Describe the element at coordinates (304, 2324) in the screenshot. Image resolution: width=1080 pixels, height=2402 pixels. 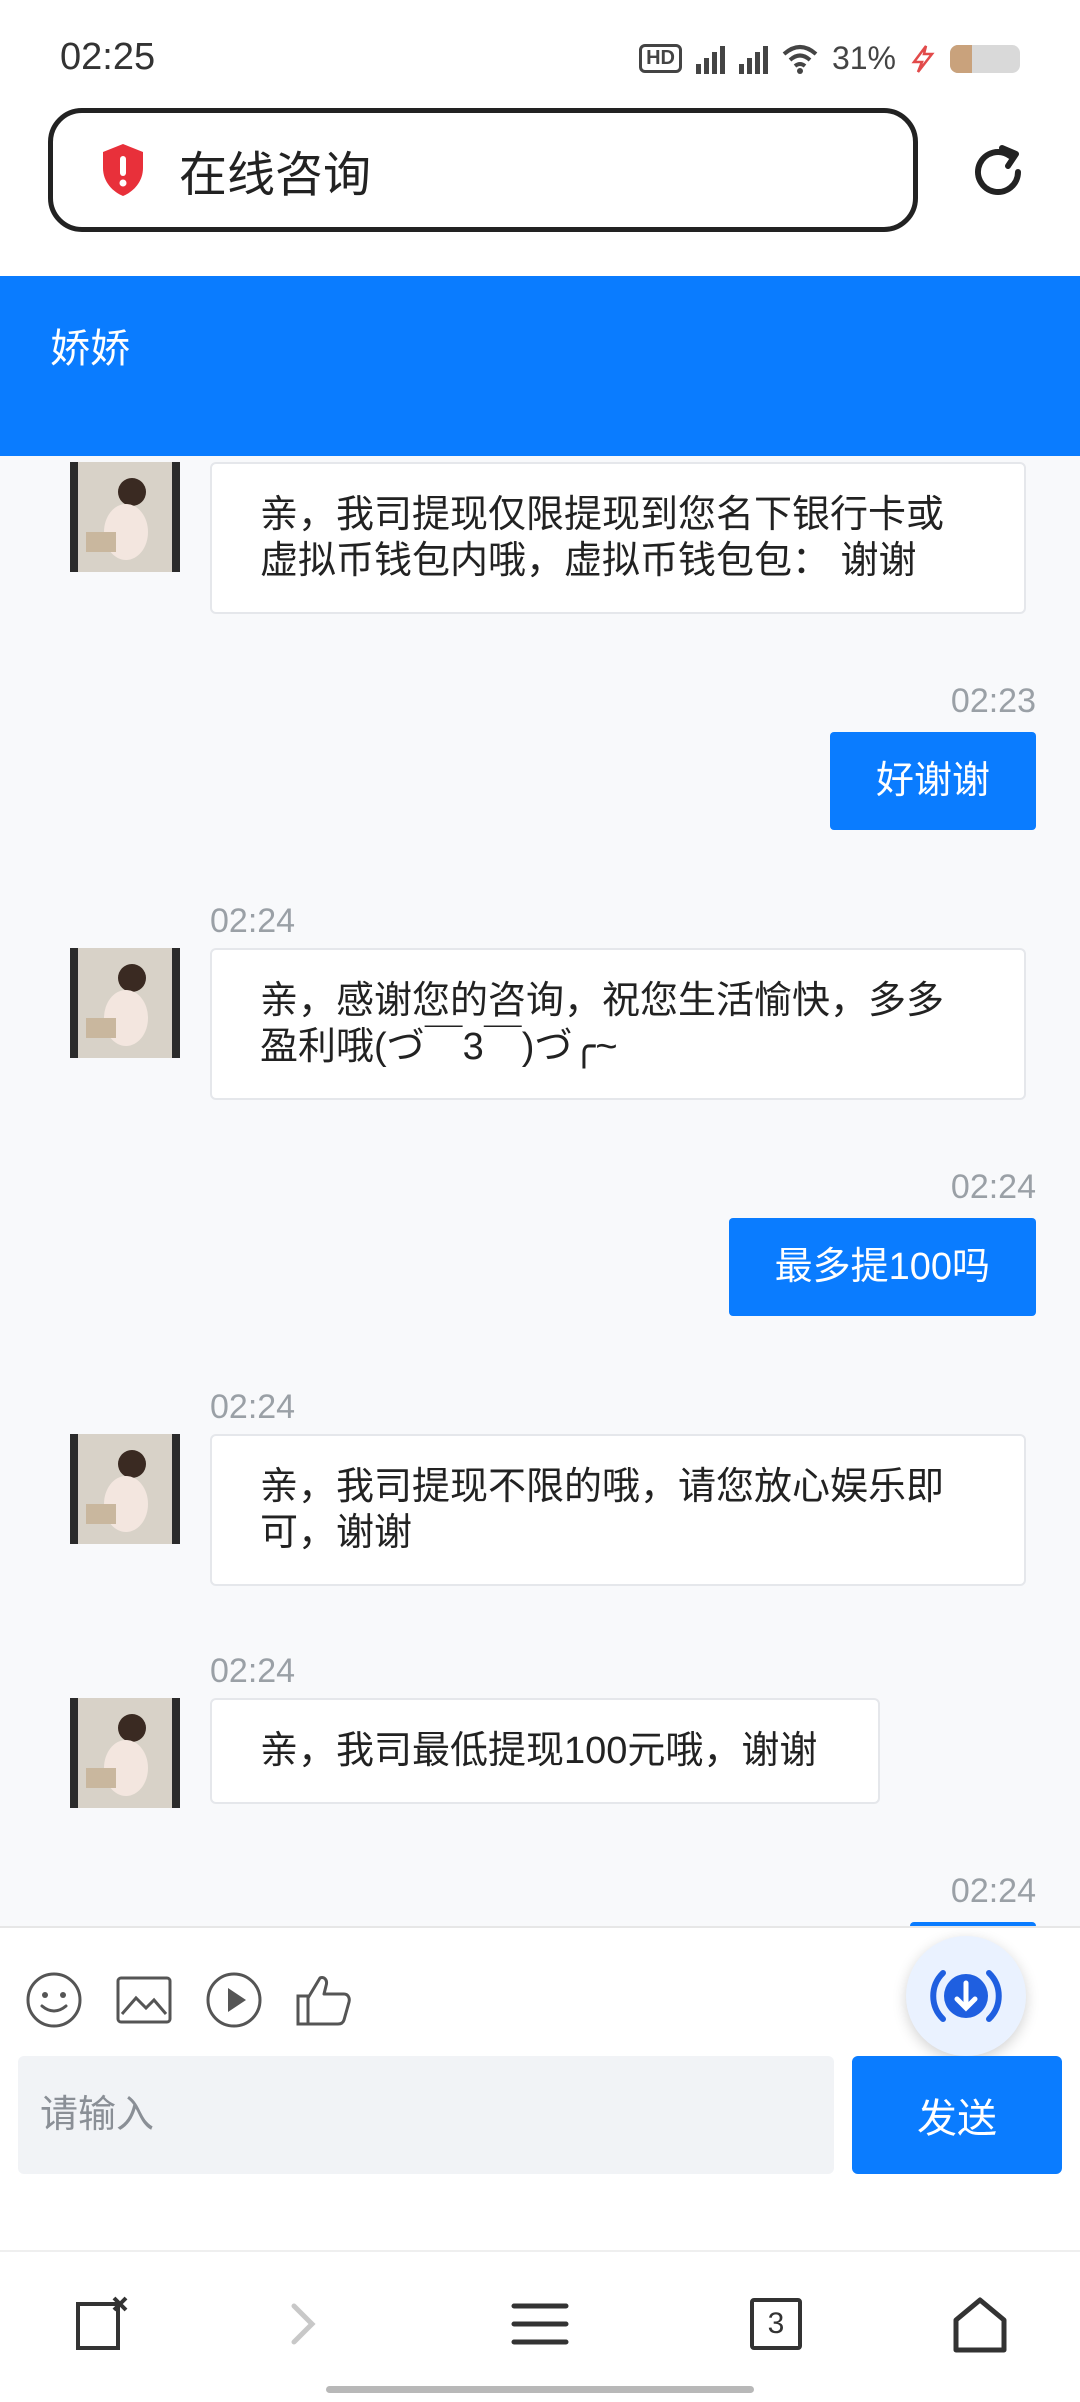
I see `forward-icon` at that location.